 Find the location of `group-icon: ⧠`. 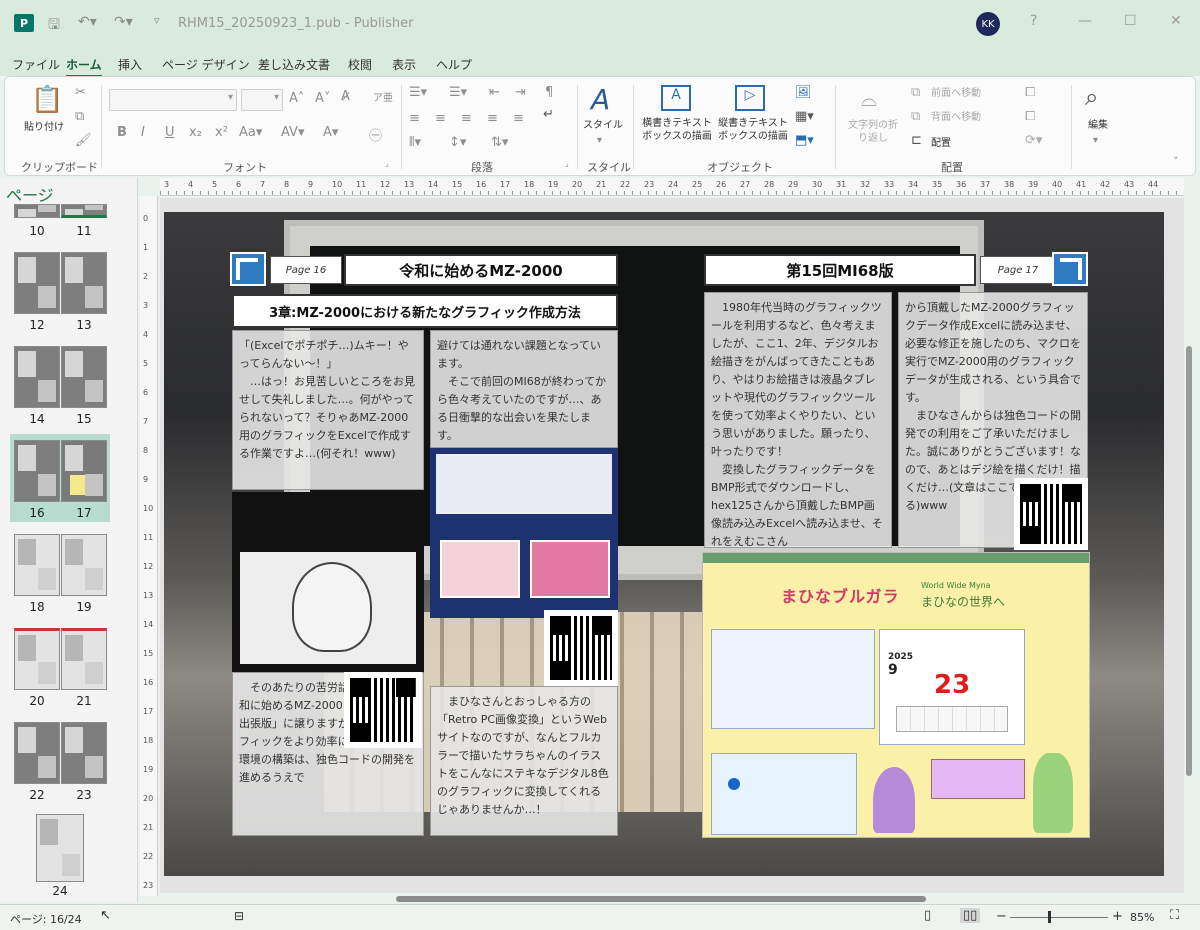

group-icon: ⧠ is located at coordinates (1030, 92).